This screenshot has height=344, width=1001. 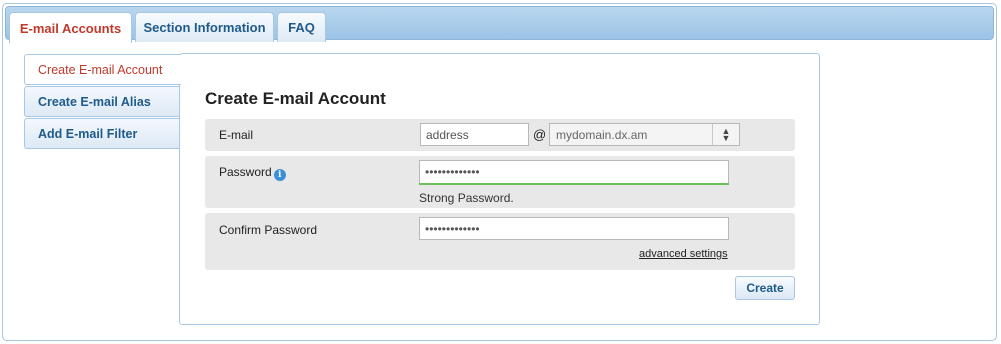 What do you see at coordinates (540, 134) in the screenshot?
I see `at-symbol: @` at bounding box center [540, 134].